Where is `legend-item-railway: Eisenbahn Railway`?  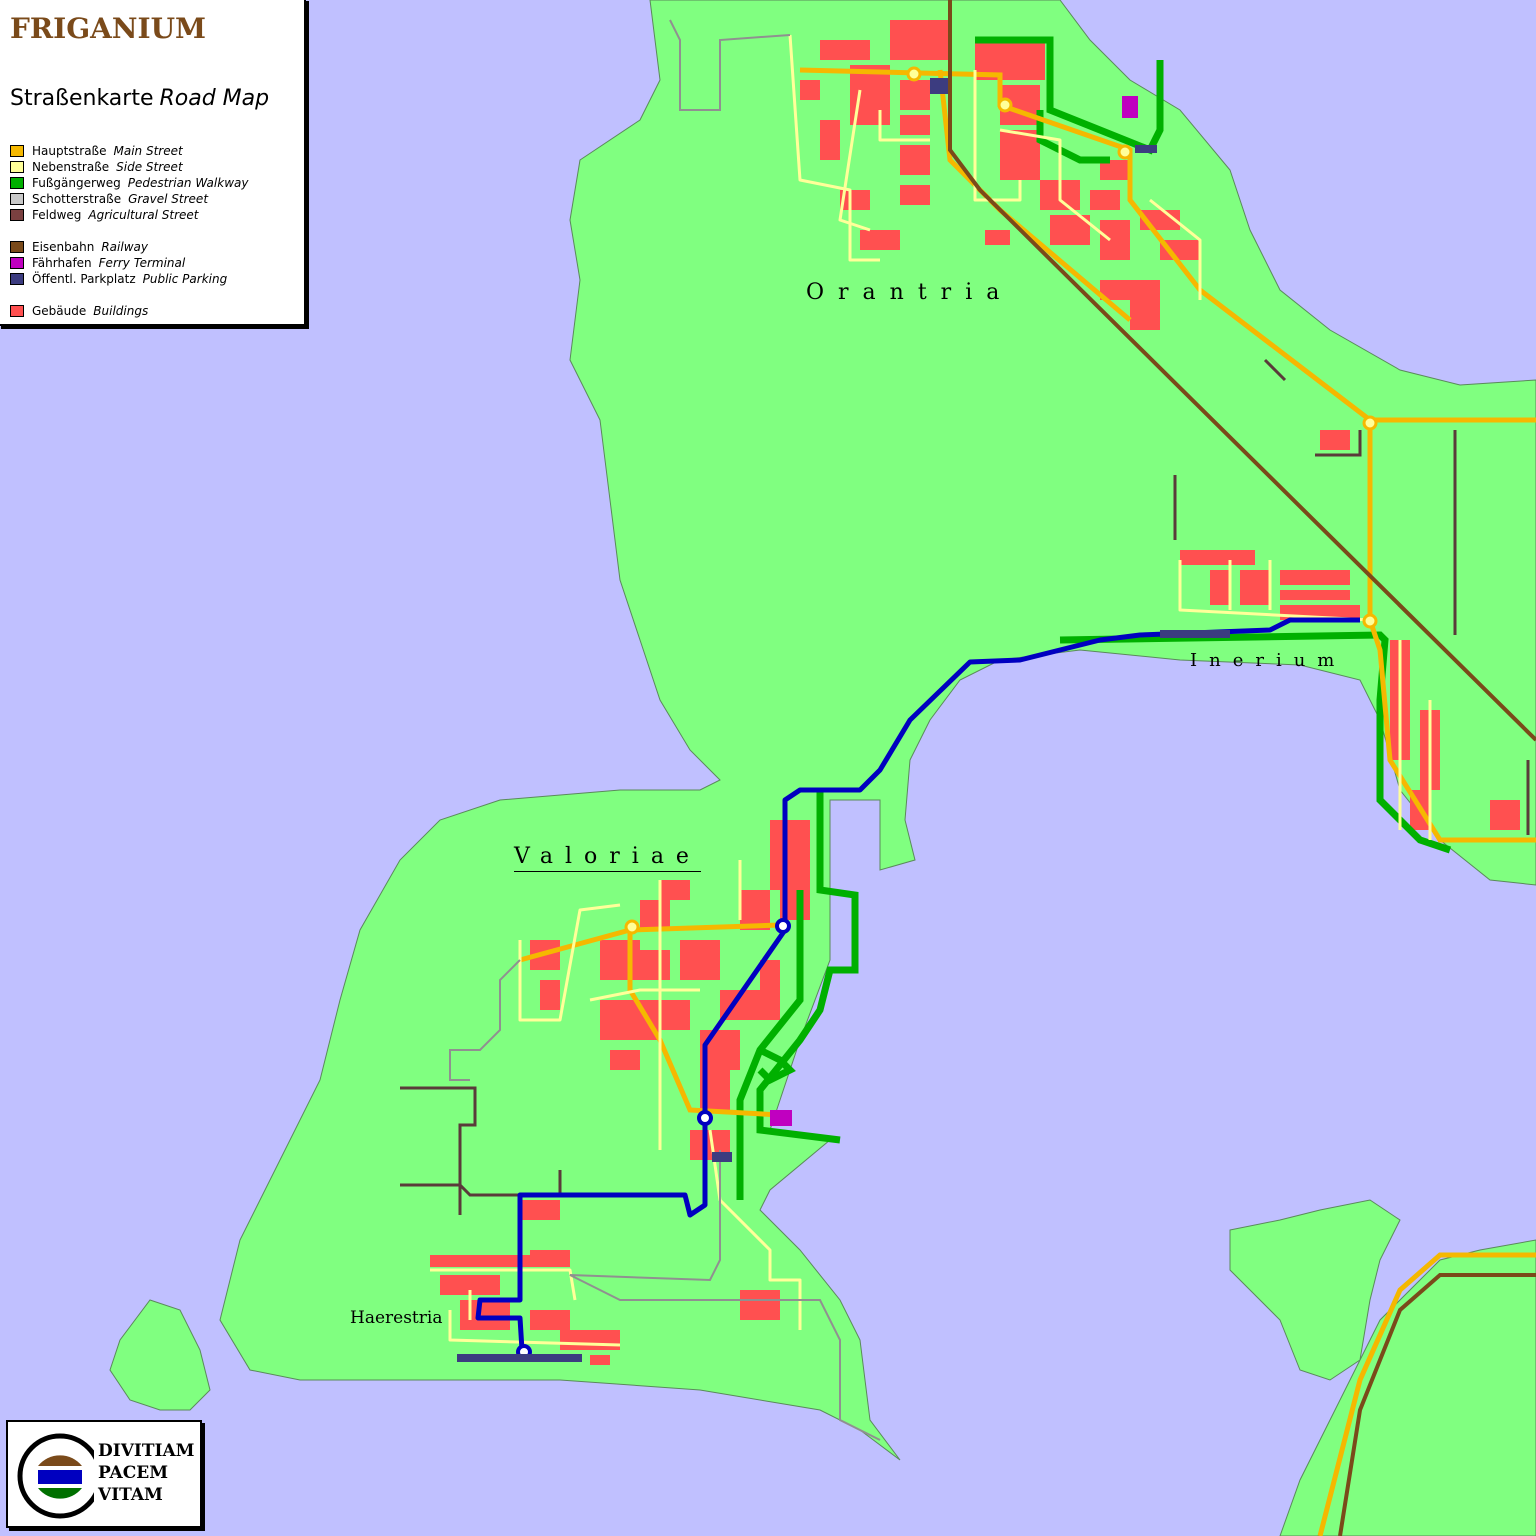 legend-item-railway: Eisenbahn Railway is located at coordinates (79, 247).